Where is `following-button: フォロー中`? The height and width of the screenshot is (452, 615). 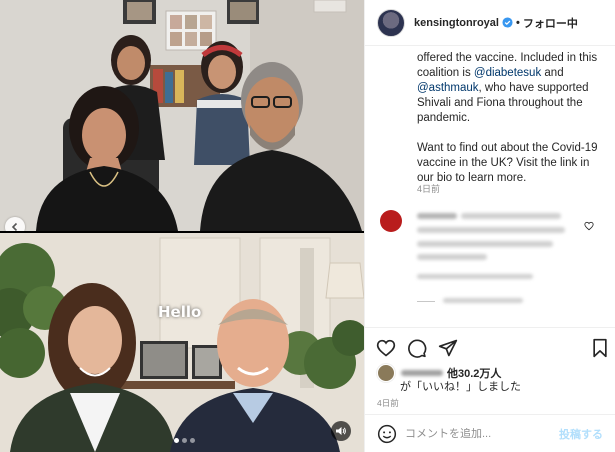 following-button: フォロー中 is located at coordinates (550, 23).